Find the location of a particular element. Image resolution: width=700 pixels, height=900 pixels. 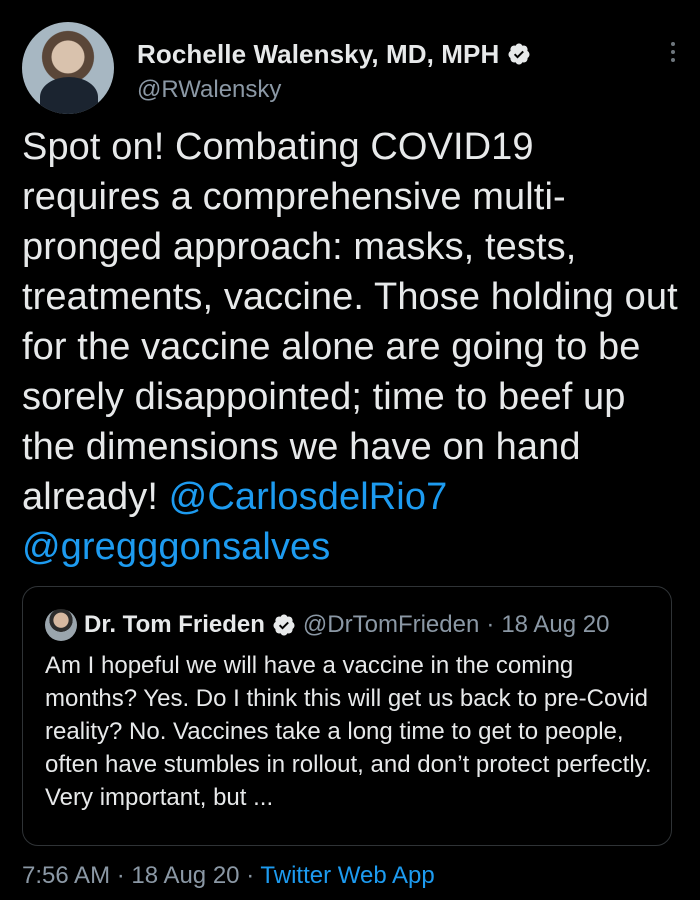

quoted-tweet-date: 18 Aug 20 is located at coordinates (555, 625).